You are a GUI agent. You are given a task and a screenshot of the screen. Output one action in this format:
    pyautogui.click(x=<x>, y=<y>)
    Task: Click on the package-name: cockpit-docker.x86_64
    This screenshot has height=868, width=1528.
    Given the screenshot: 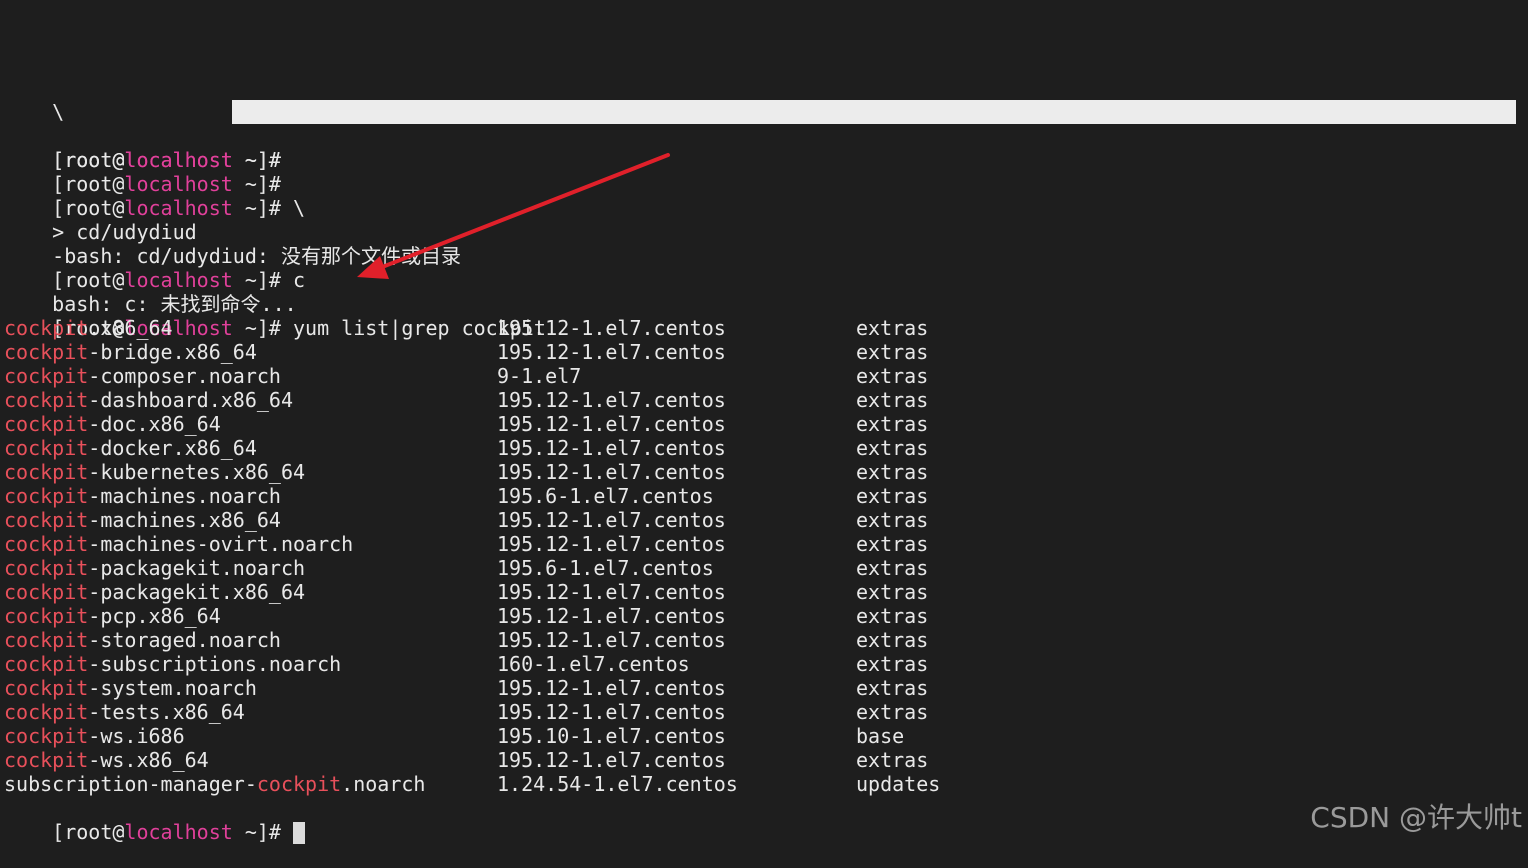 What is the action you would take?
    pyautogui.click(x=130, y=448)
    